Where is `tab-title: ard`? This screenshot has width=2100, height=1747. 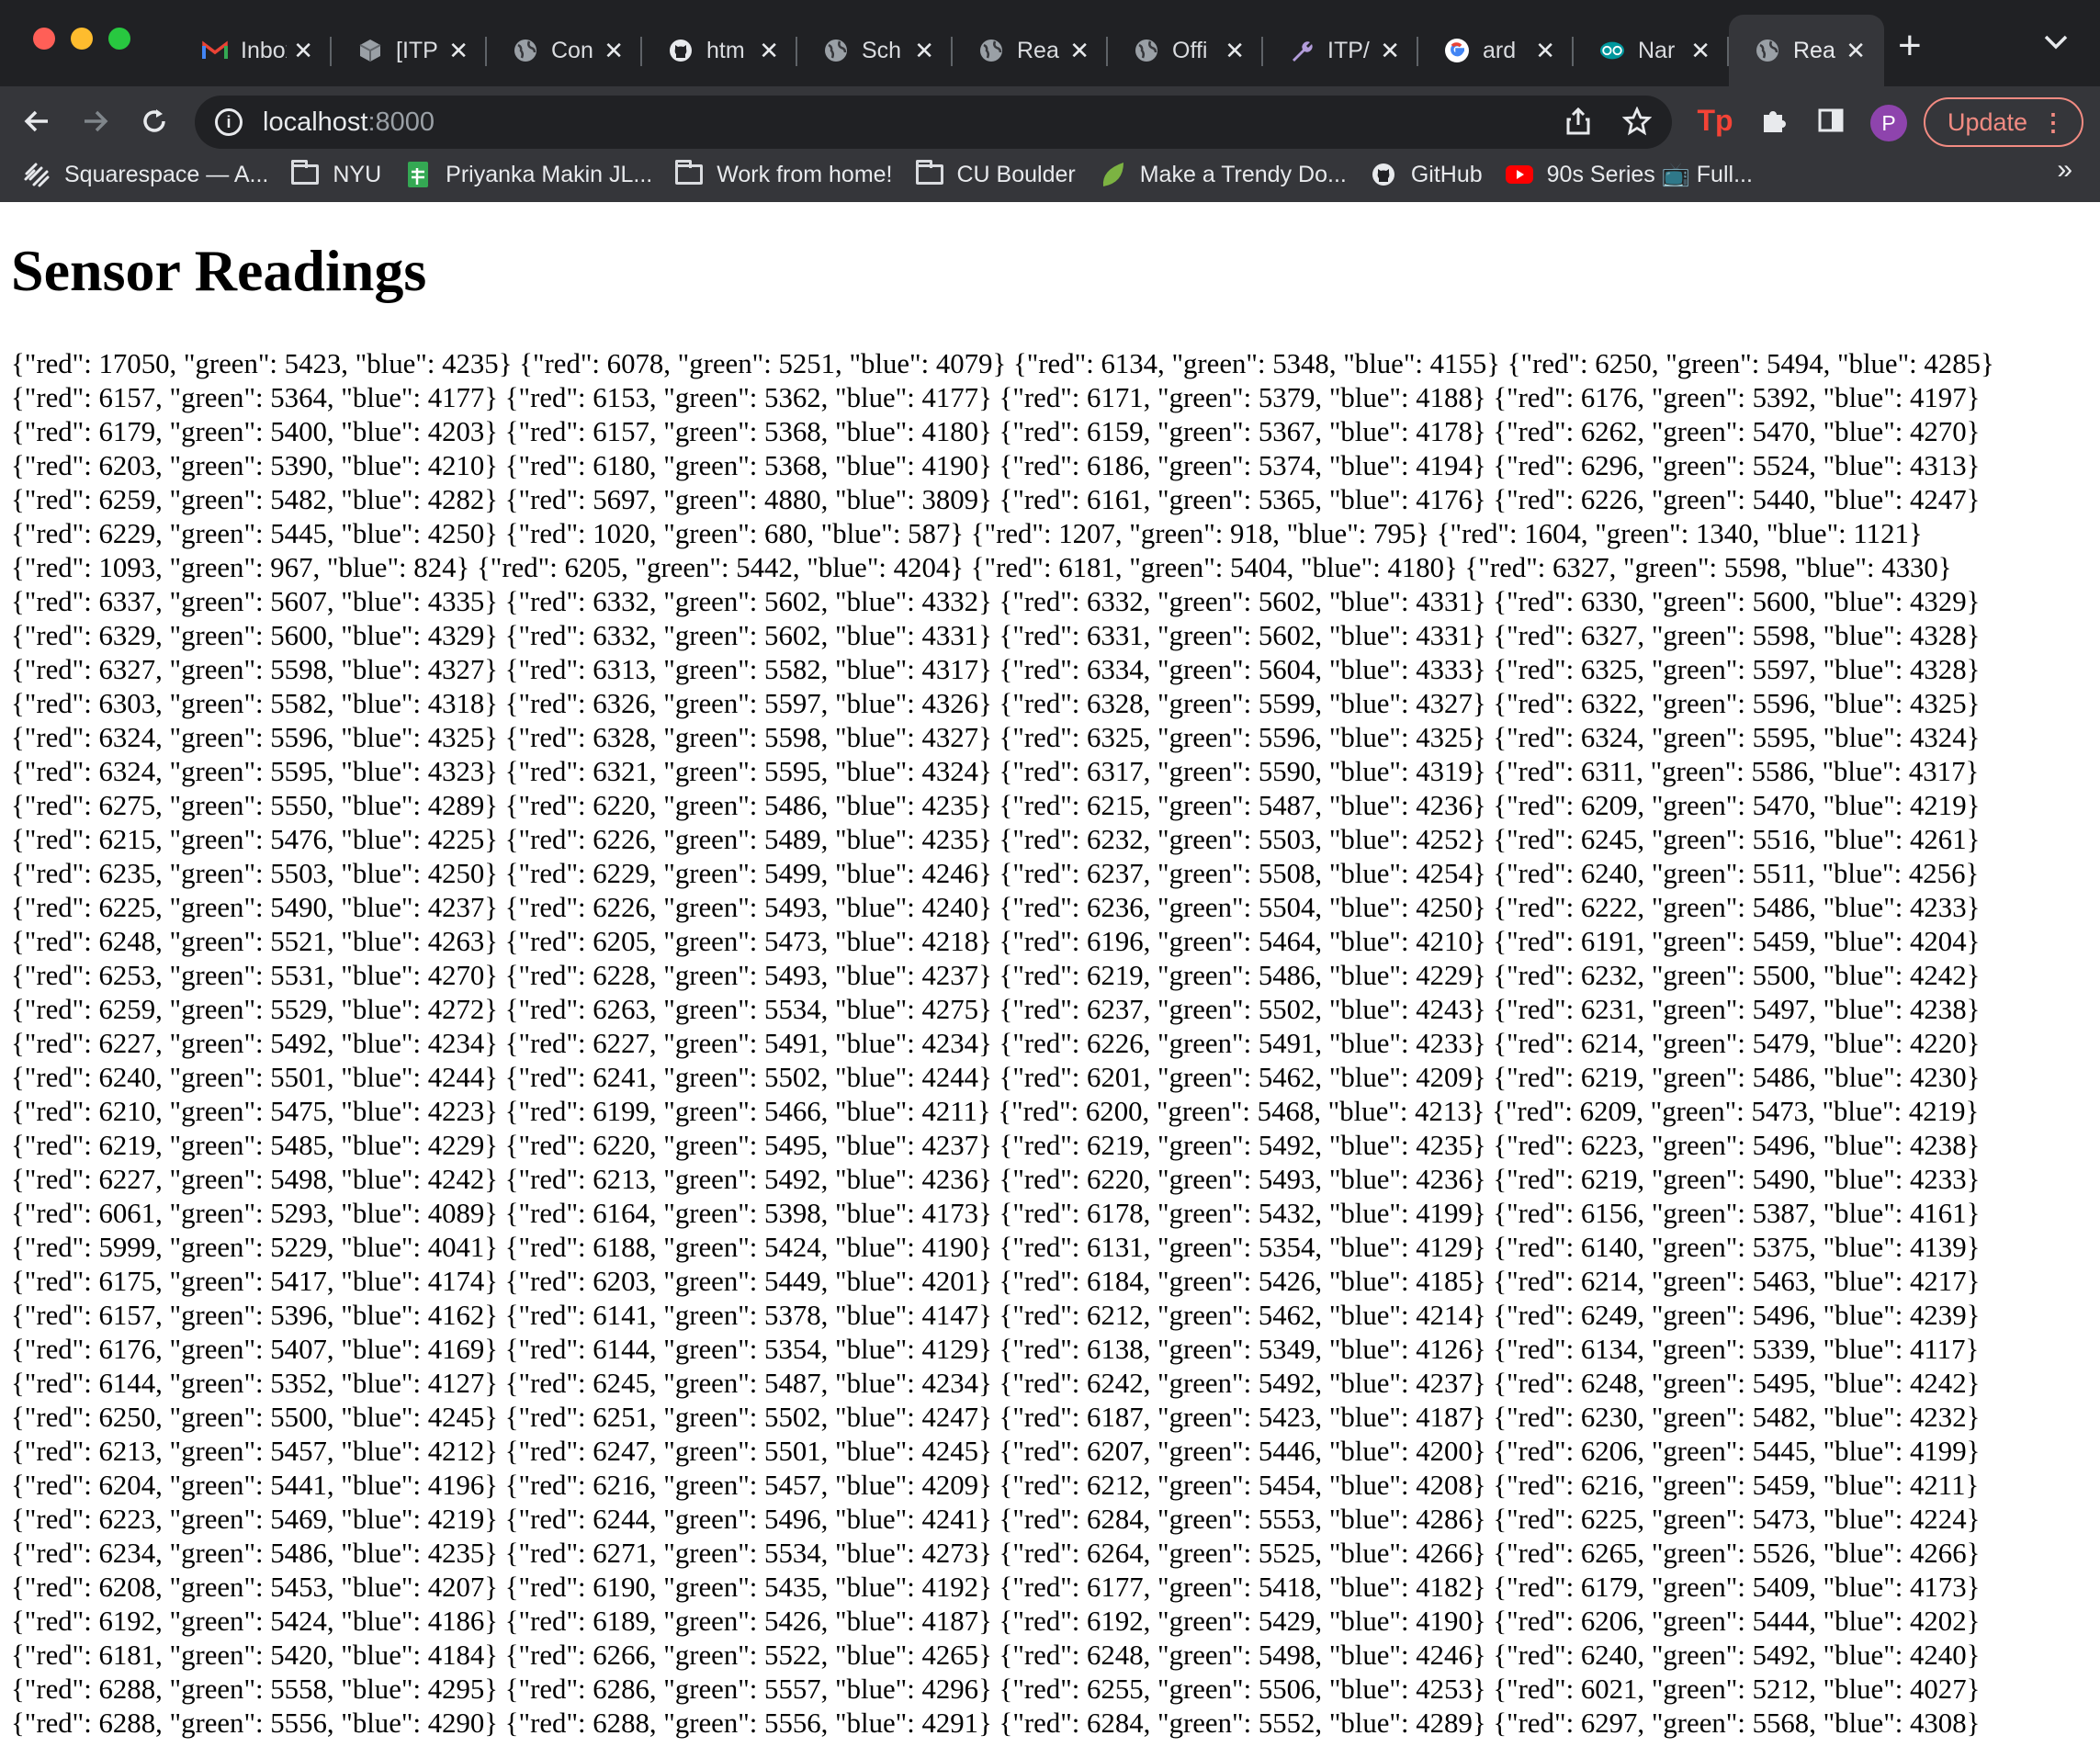
tab-title: ard is located at coordinates (1500, 50).